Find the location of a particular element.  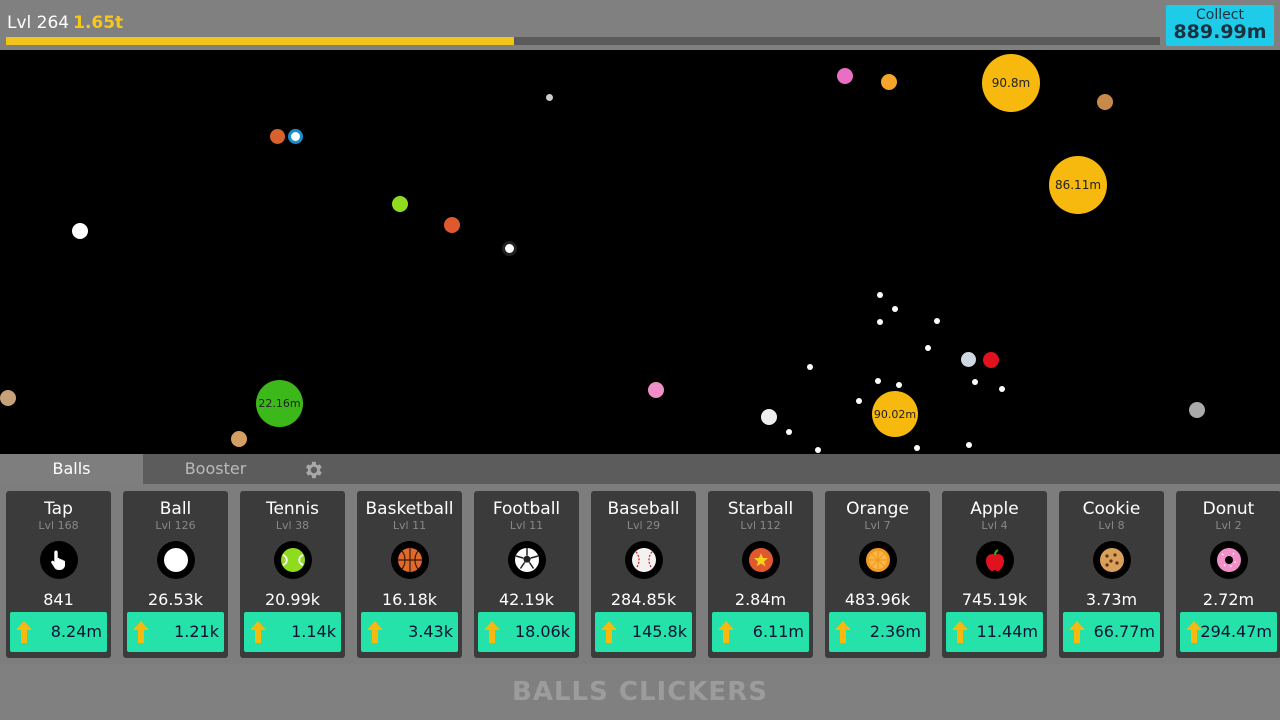

card-level: Lvl 112 is located at coordinates (760, 525).